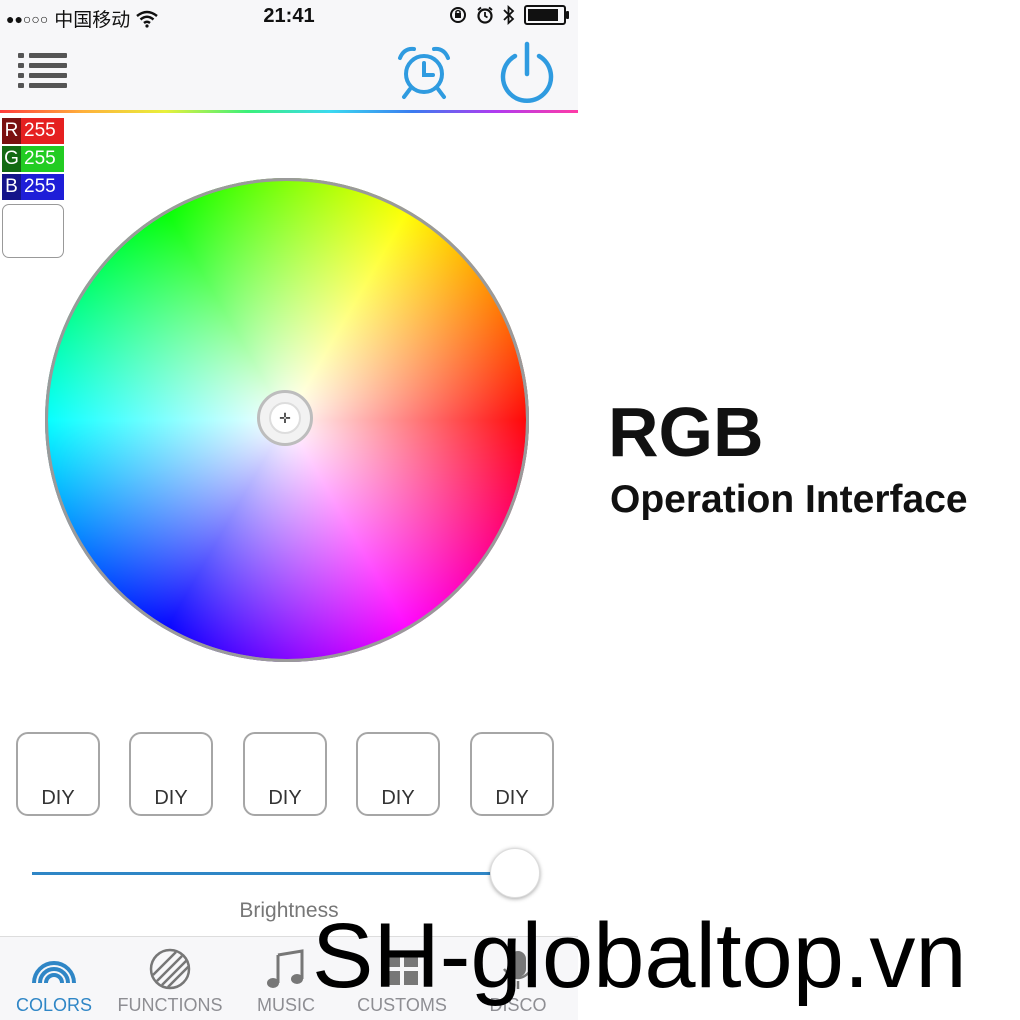 This screenshot has width=1020, height=1020. What do you see at coordinates (42, 159) in the screenshot?
I see `green-value: 255` at bounding box center [42, 159].